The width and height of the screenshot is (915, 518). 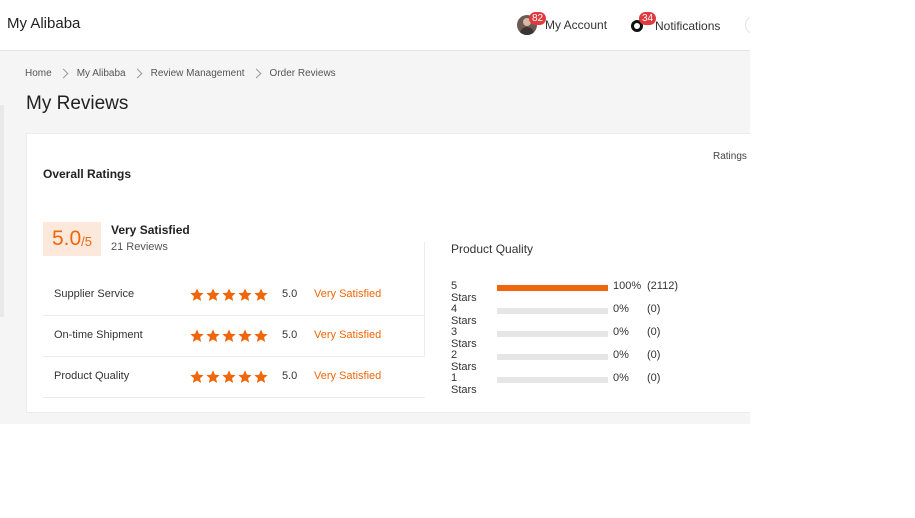 I want to click on distribution-label: 5 Stars, so click(x=464, y=292).